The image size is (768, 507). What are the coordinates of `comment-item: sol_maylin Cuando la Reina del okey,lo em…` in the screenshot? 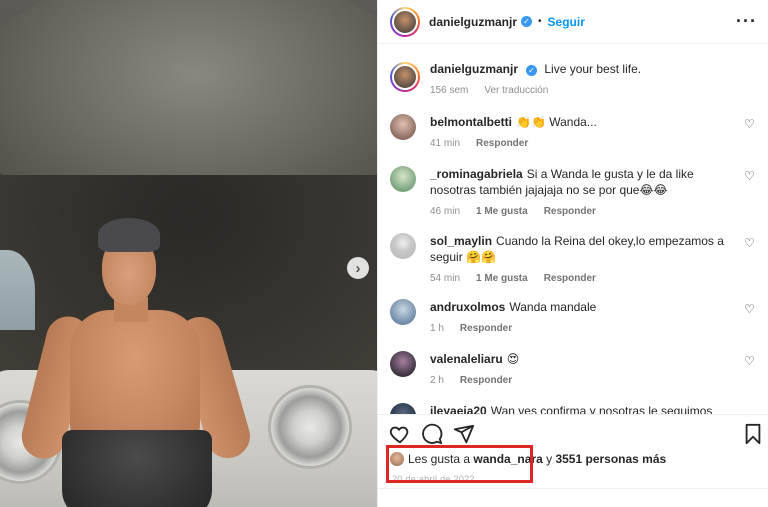 It's located at (575, 260).